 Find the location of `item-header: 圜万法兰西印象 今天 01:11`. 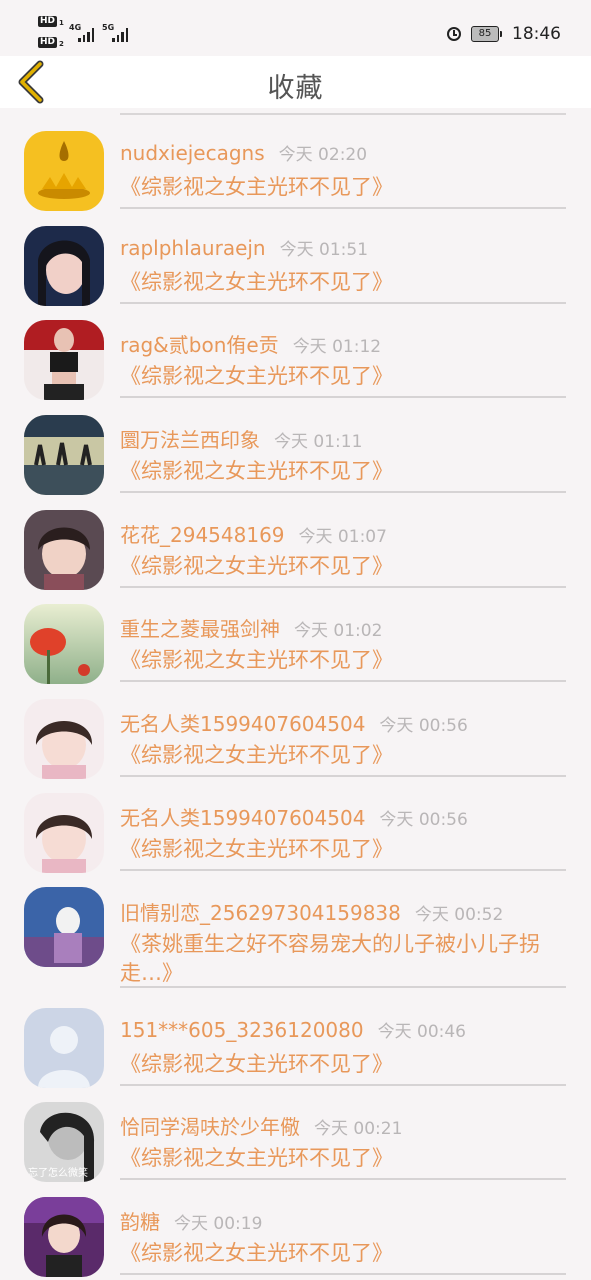

item-header: 圜万法兰西印象 今天 01:11 is located at coordinates (241, 438).